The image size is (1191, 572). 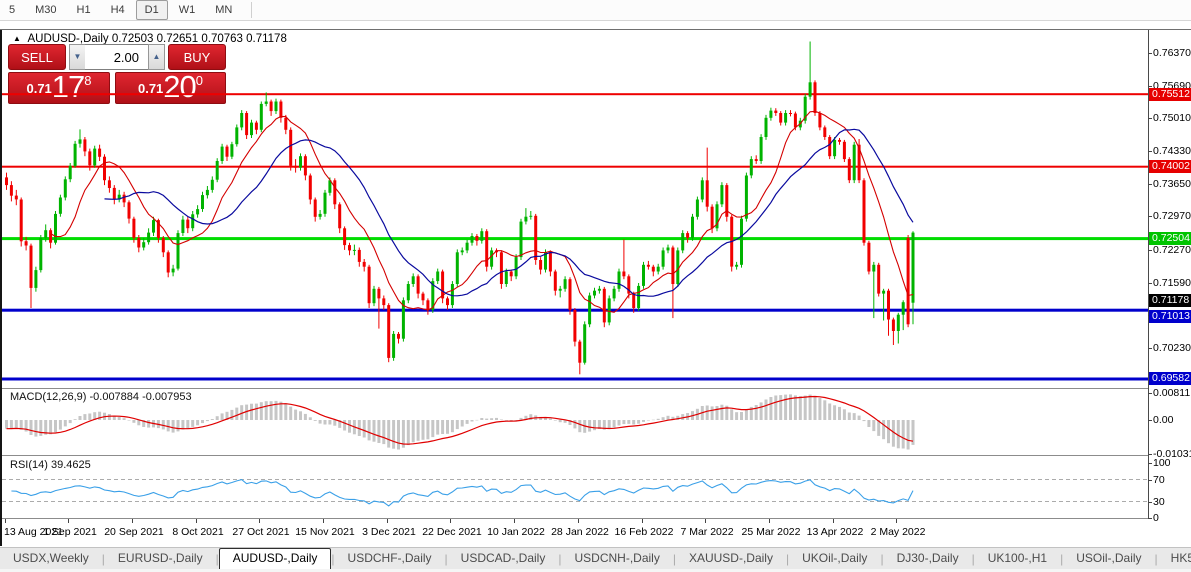 What do you see at coordinates (45, 10) in the screenshot?
I see `timeframe-button-m30: M30` at bounding box center [45, 10].